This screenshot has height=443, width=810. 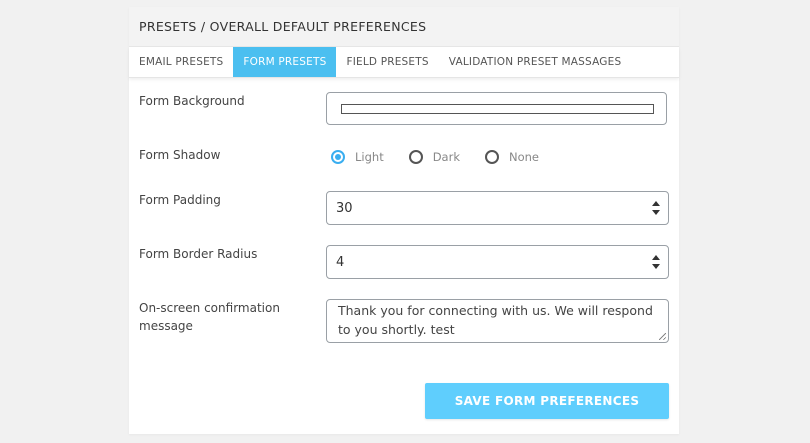 I want to click on shadow-option-none: None, so click(x=512, y=157).